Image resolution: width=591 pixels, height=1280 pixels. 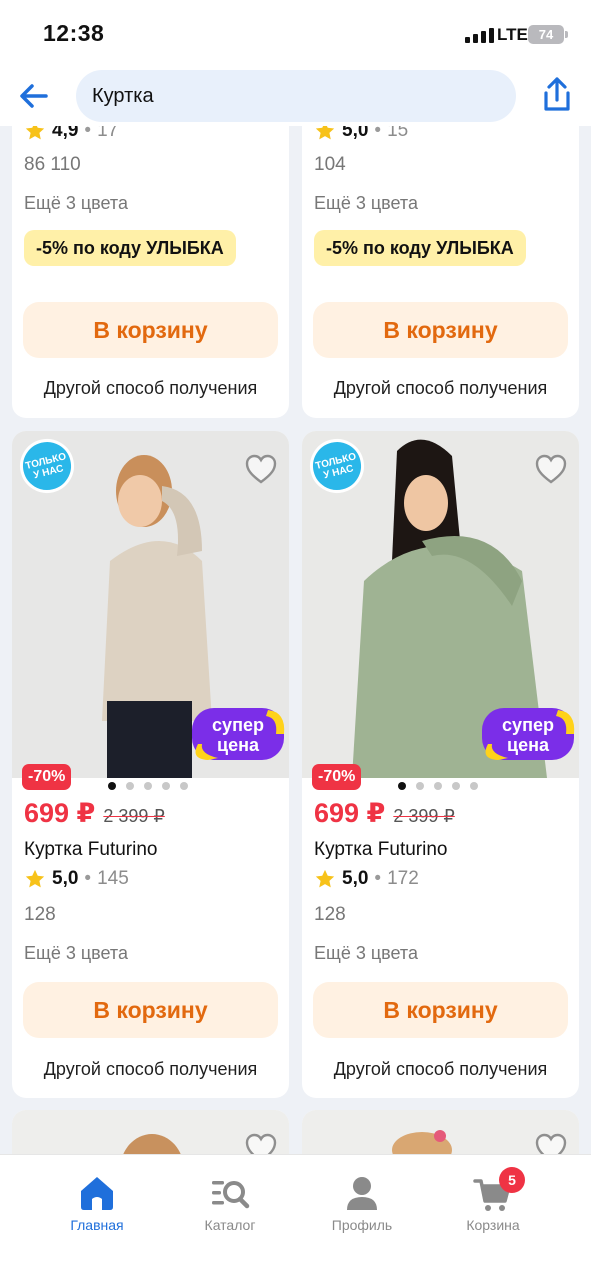 I want to click on profile-icon, so click(x=362, y=1193).